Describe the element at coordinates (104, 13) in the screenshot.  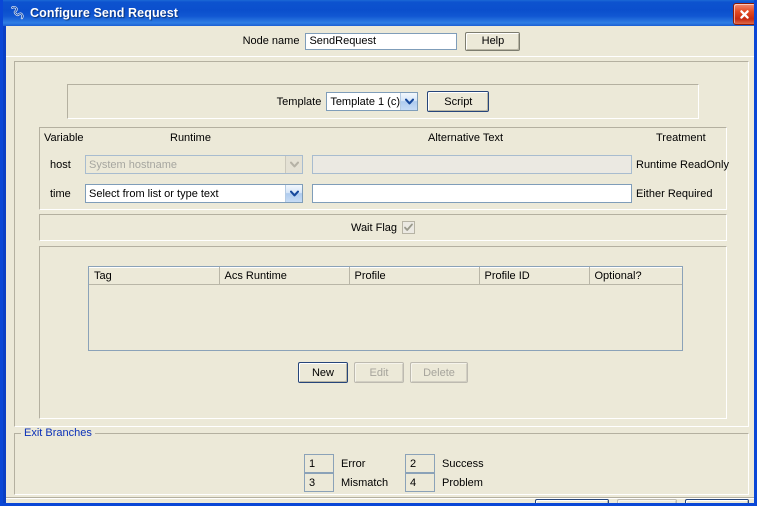
I see `window-title: Configure Send Request` at that location.